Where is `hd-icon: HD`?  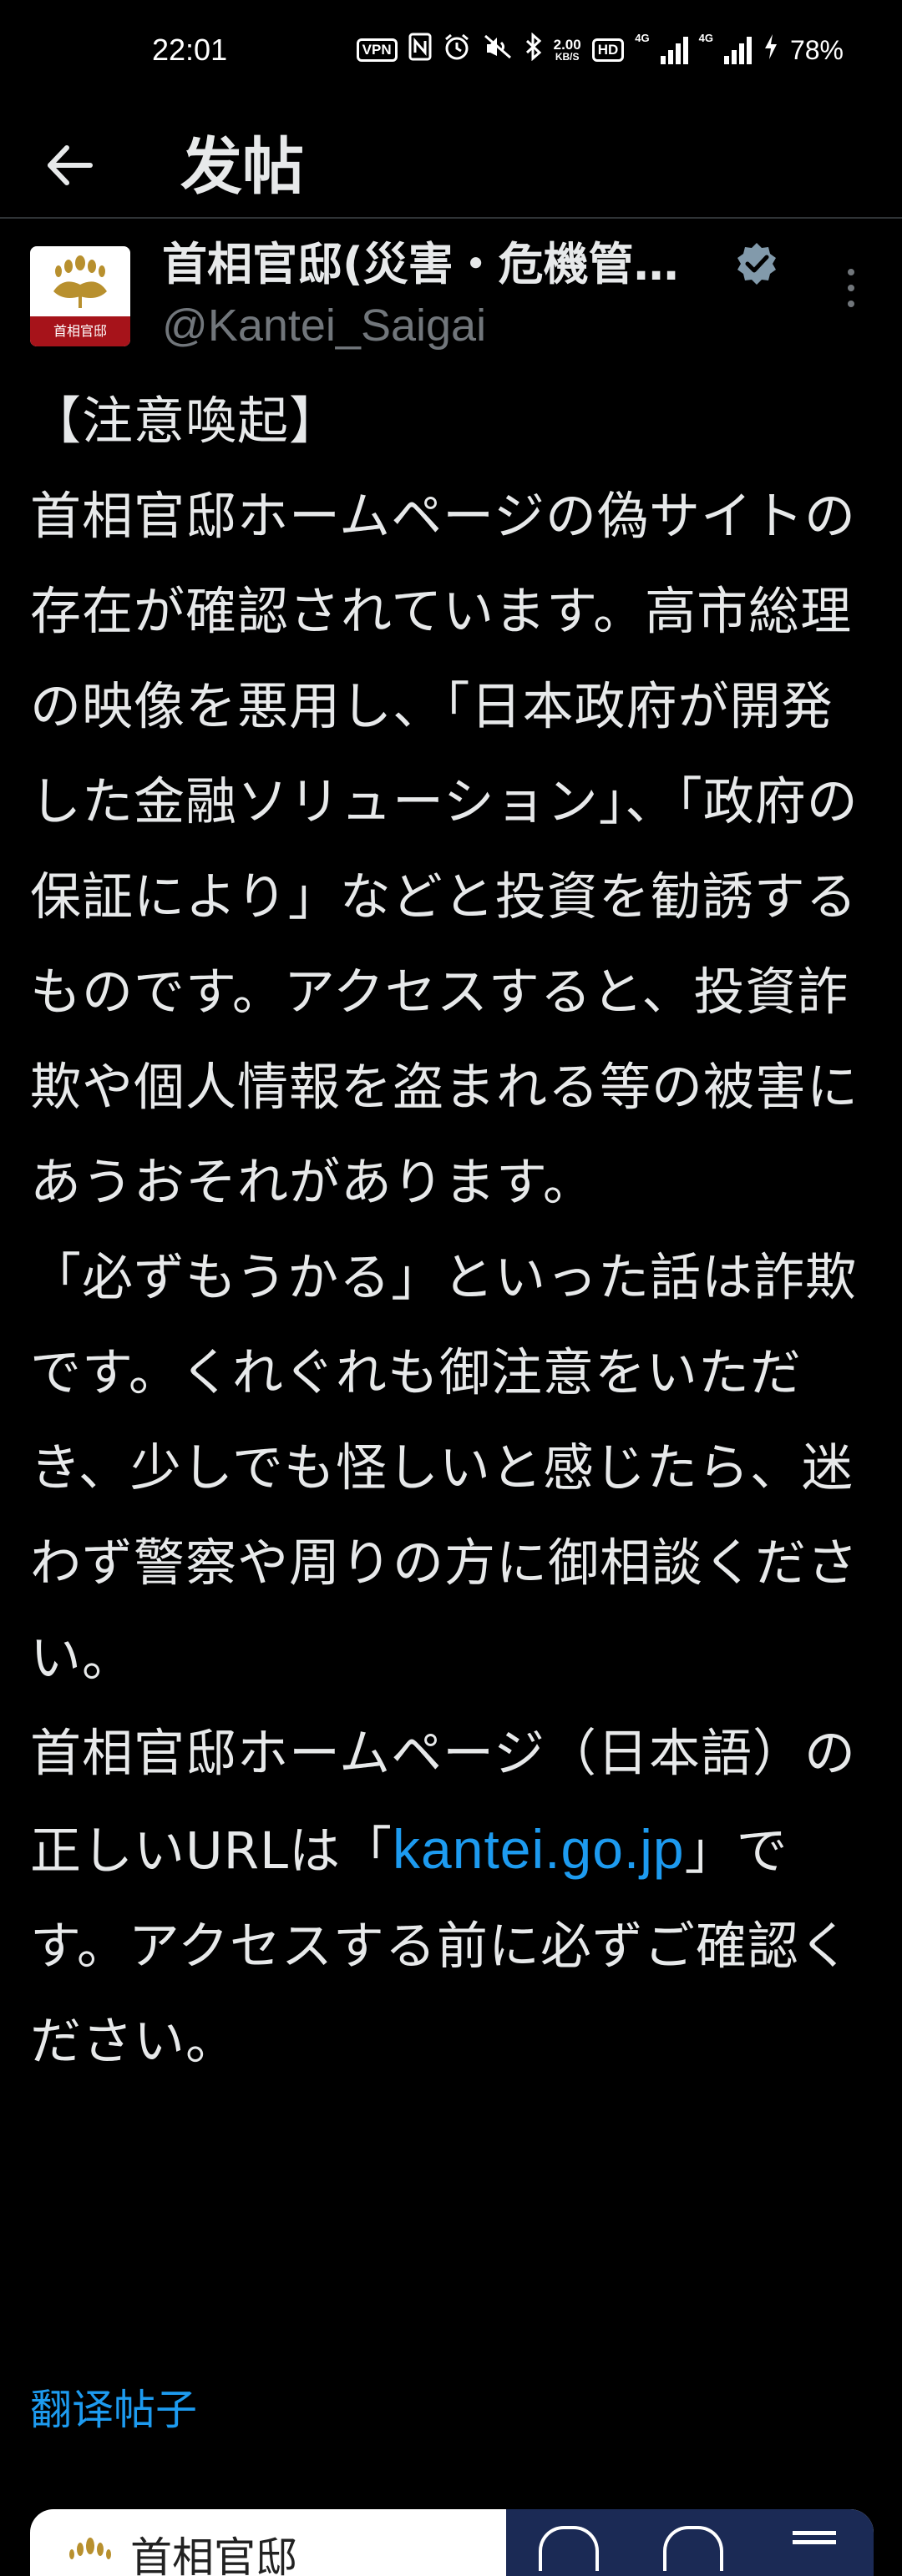 hd-icon: HD is located at coordinates (608, 50).